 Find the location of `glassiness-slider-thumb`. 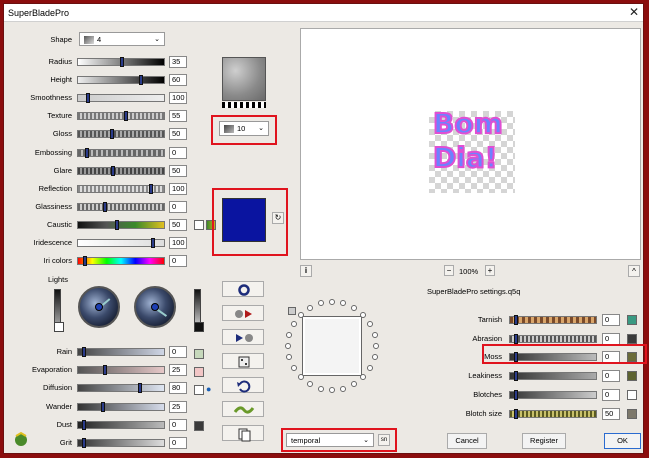

glassiness-slider-thumb is located at coordinates (105, 206).